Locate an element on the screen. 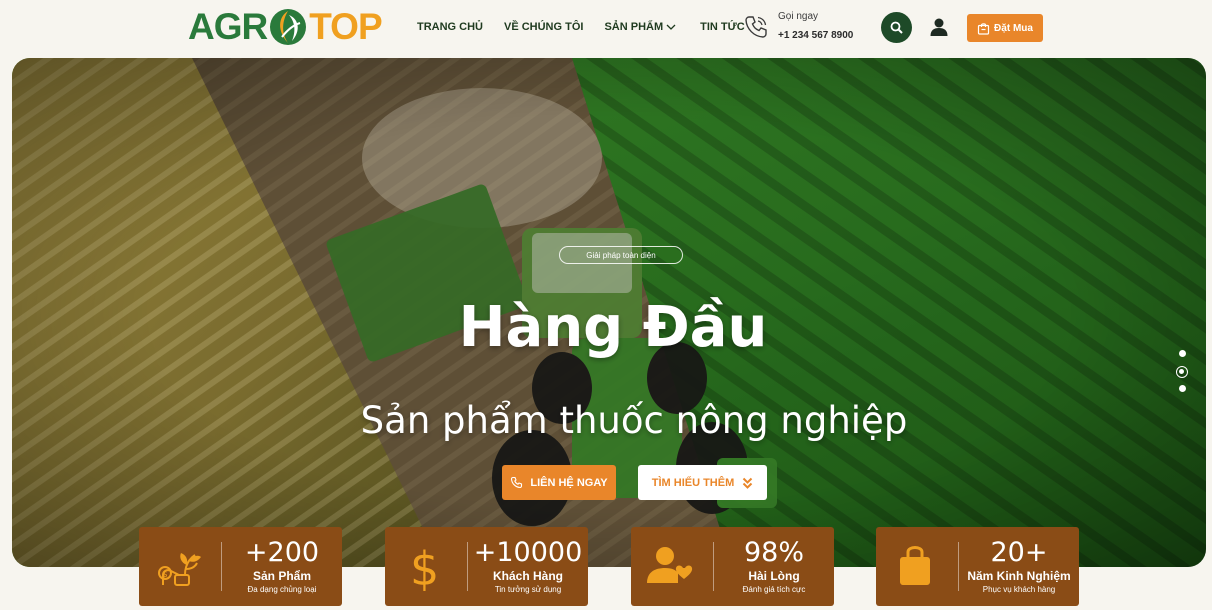  stat-label: Sản Phẩm is located at coordinates (282, 576).